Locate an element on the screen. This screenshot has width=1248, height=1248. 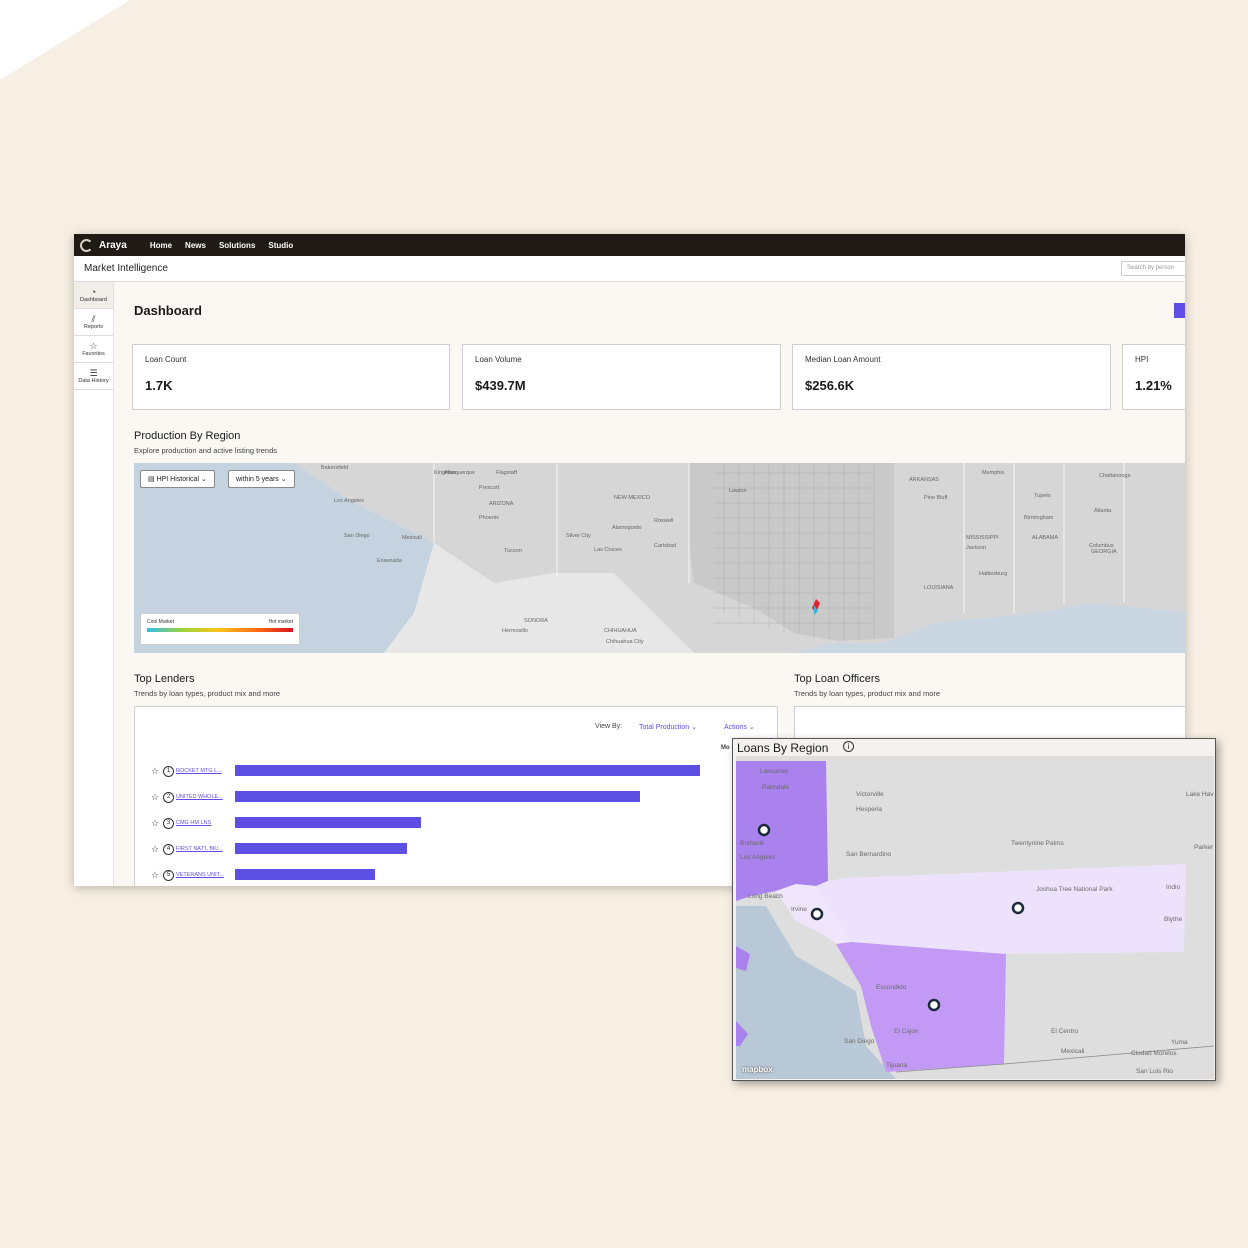
legend-gradient-bar is located at coordinates (220, 630).